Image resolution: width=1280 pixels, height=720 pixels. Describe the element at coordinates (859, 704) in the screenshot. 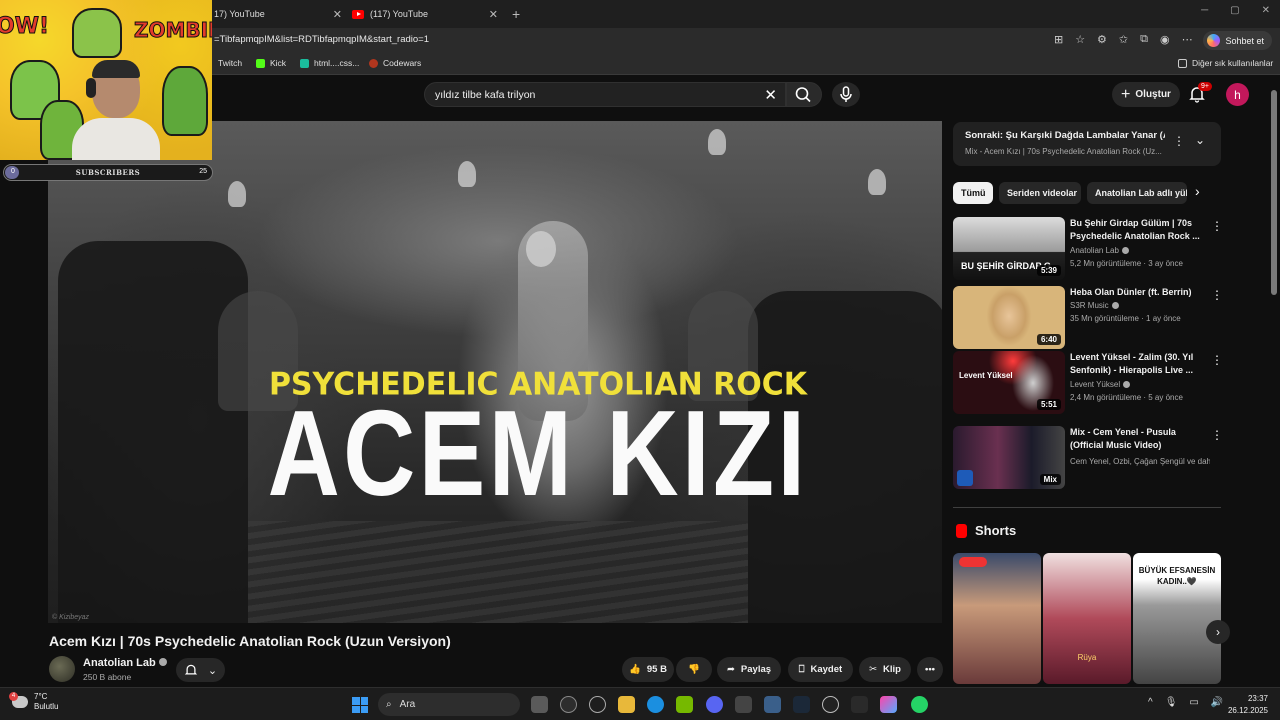

I see `media-player-icon` at that location.